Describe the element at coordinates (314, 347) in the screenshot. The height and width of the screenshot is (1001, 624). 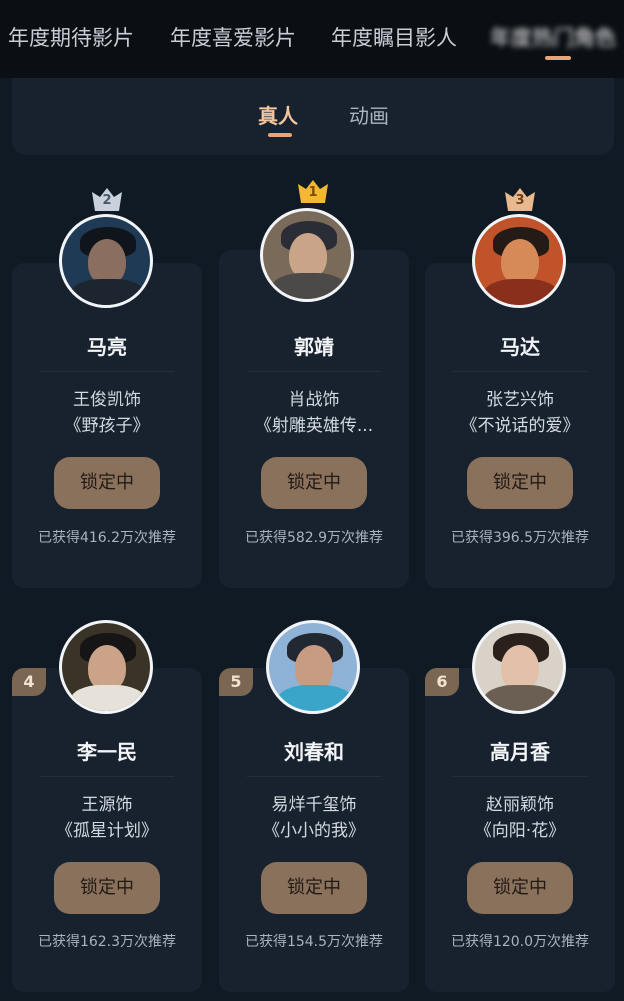
I see `role-name: 郭靖` at that location.